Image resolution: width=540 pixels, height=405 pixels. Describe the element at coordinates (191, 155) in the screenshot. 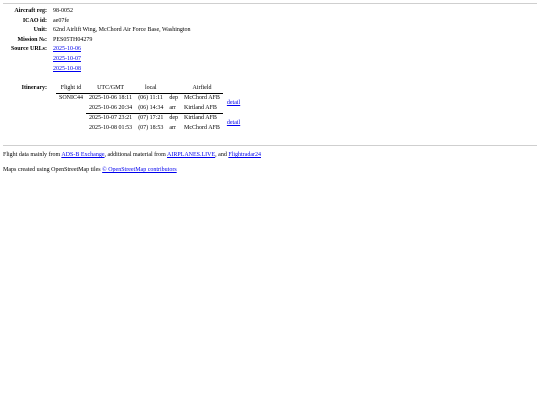

I see `airplanes-live-link: AIRPLANES.LIVE` at that location.